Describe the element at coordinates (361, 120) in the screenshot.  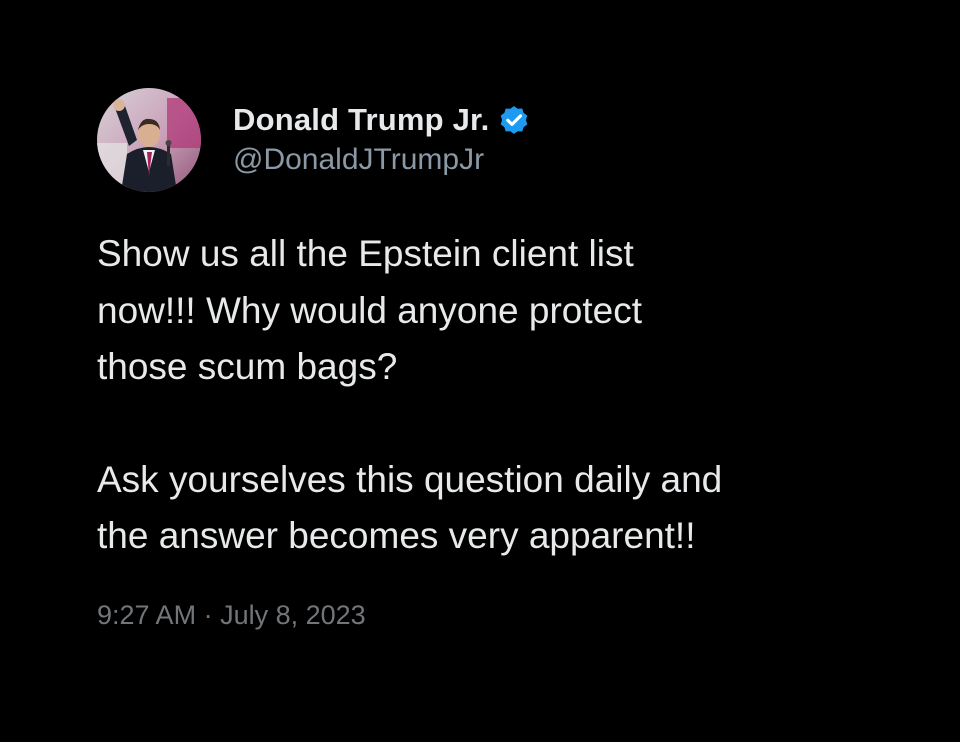
I see `author-display-name: Donald Trump Jr.` at that location.